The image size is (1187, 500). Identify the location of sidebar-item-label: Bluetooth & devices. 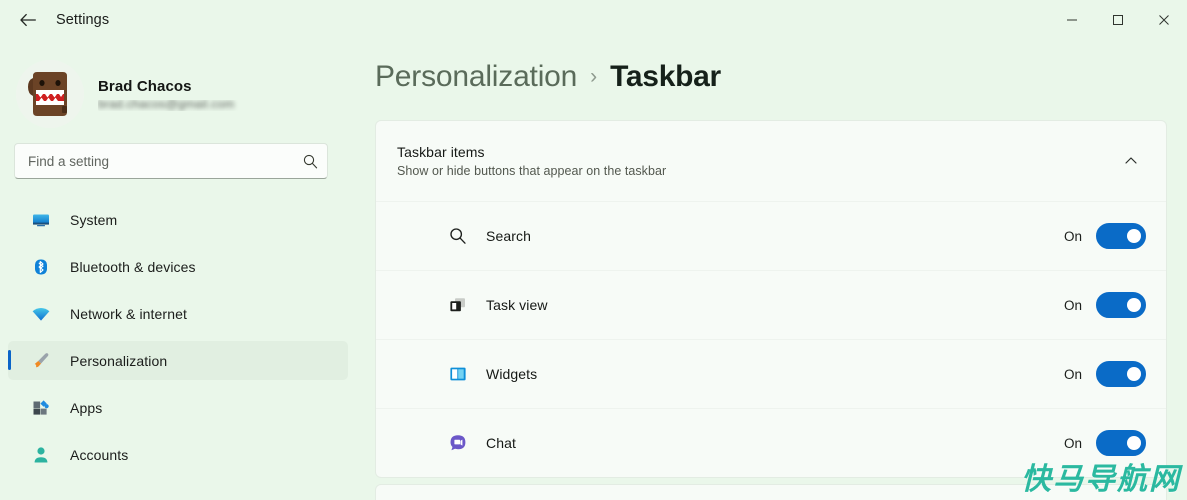
(133, 266).